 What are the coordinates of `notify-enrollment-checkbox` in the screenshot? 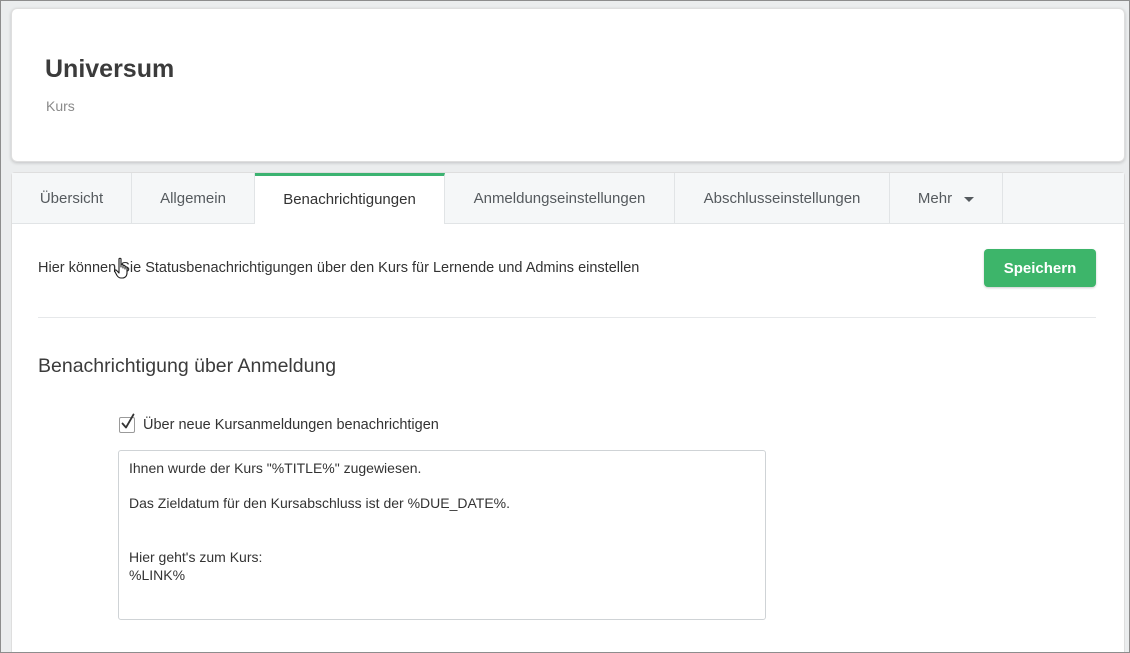 It's located at (127, 423).